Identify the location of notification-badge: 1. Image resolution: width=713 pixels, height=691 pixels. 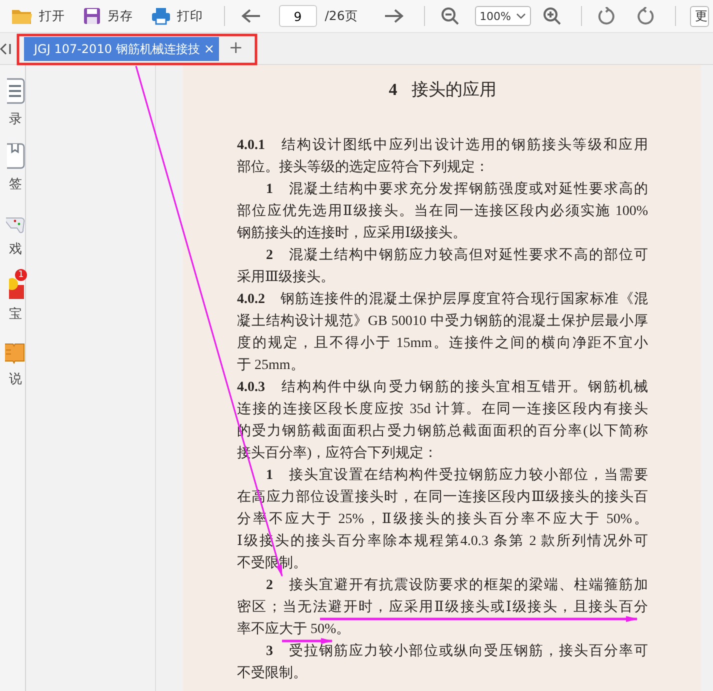
(21, 275).